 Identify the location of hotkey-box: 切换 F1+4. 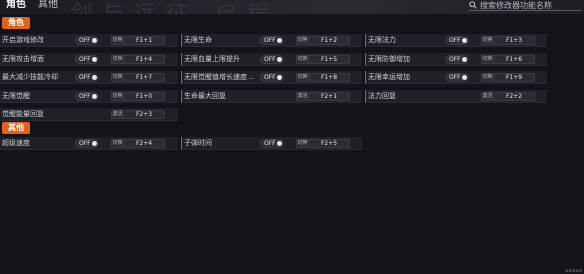
(138, 59).